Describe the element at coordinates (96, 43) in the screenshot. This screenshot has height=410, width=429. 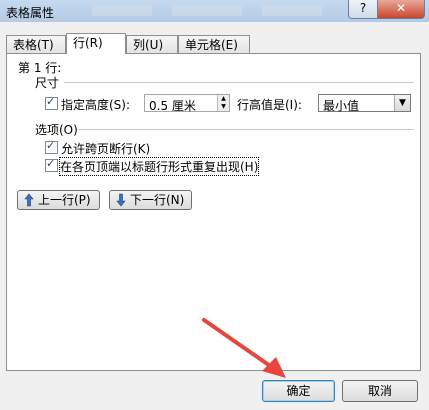
I see `tab-row: 行(R)` at that location.